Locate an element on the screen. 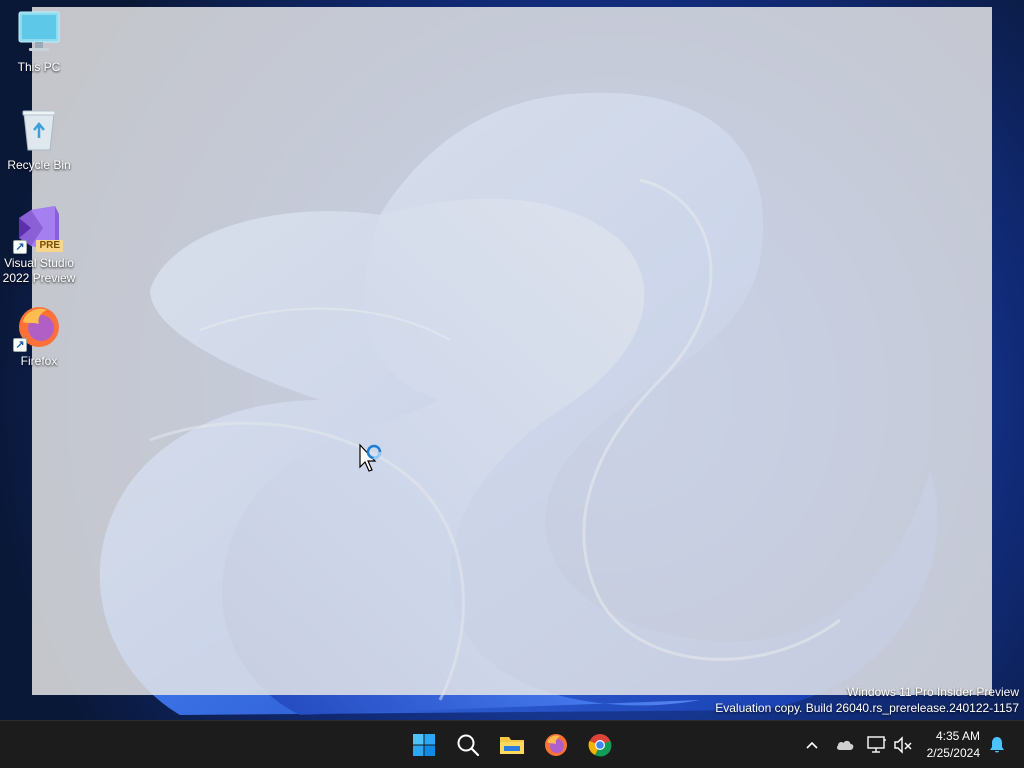  volume-muted-icon is located at coordinates (903, 745).